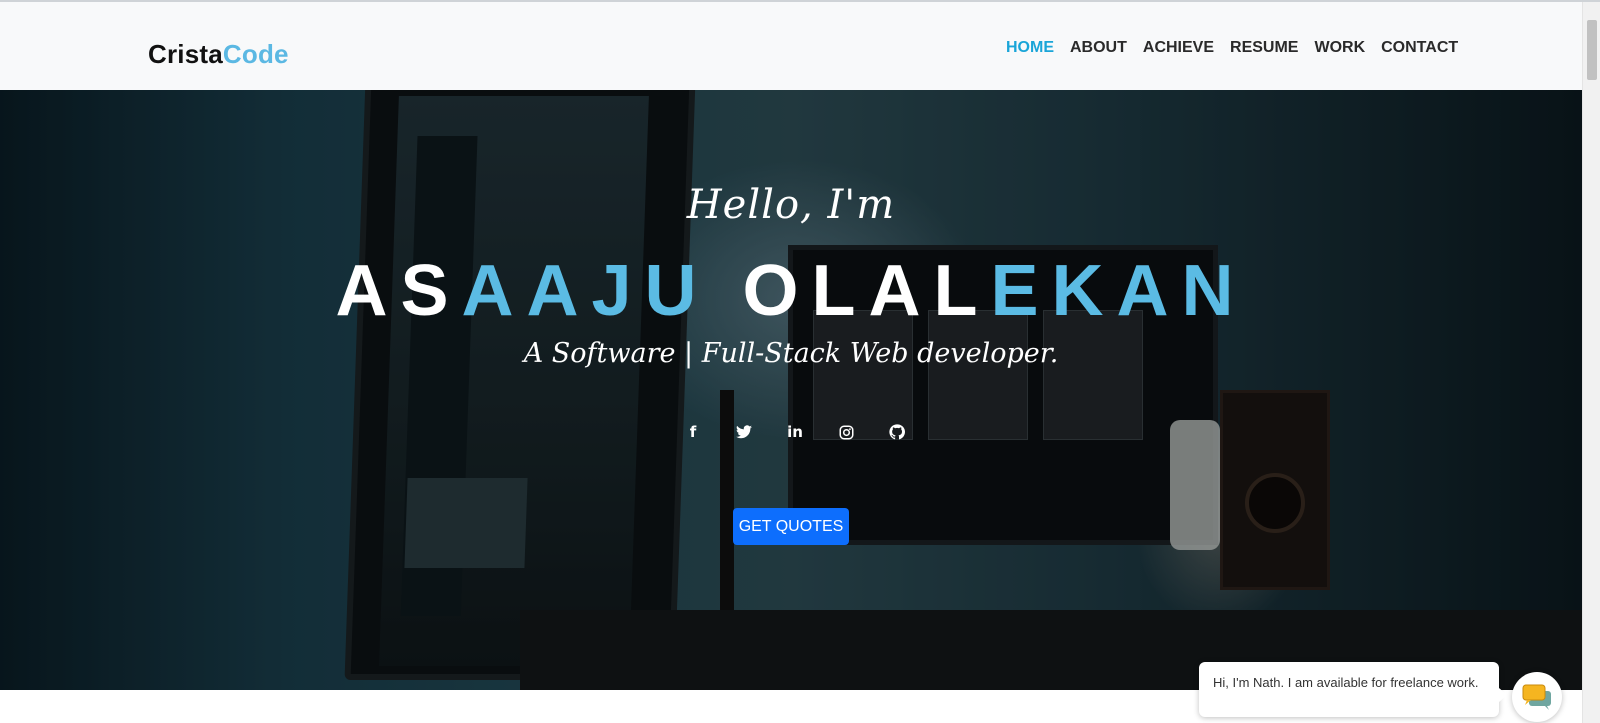  I want to click on social-links: f in, so click(795, 432).